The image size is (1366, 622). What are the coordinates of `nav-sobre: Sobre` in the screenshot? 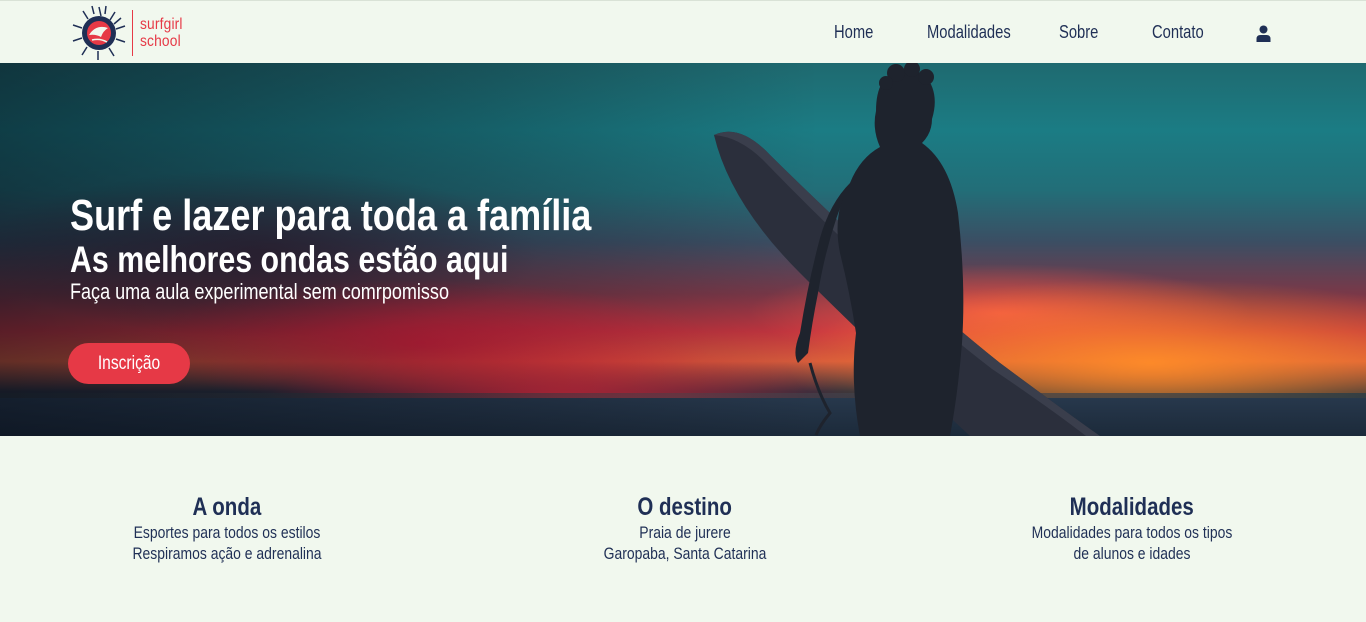 It's located at (1078, 32).